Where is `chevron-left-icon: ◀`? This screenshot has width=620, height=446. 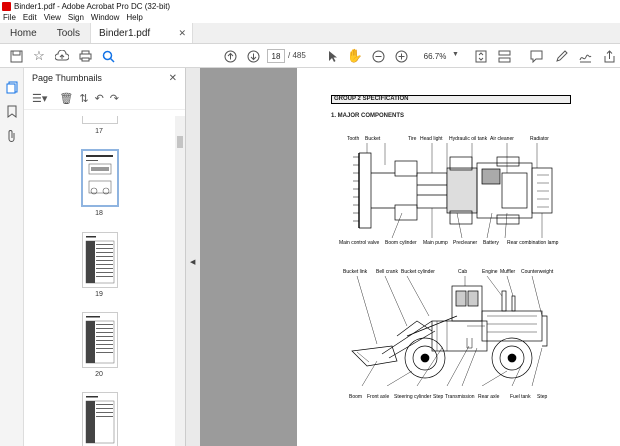
chevron-left-icon: ◀ is located at coordinates (192, 262).